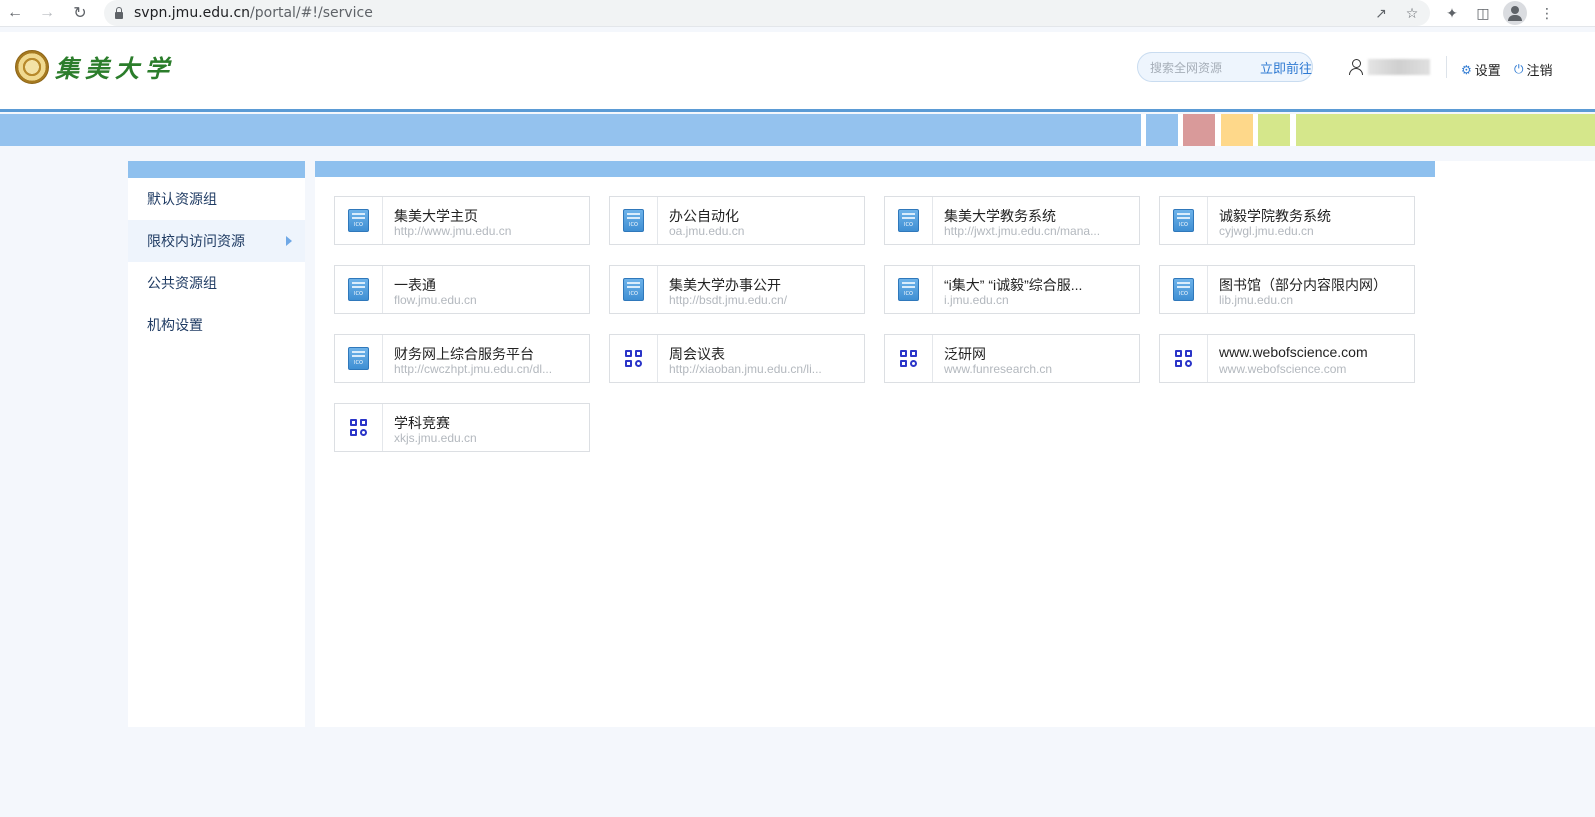  Describe the element at coordinates (1399, 67) in the screenshot. I see `user-name` at that location.